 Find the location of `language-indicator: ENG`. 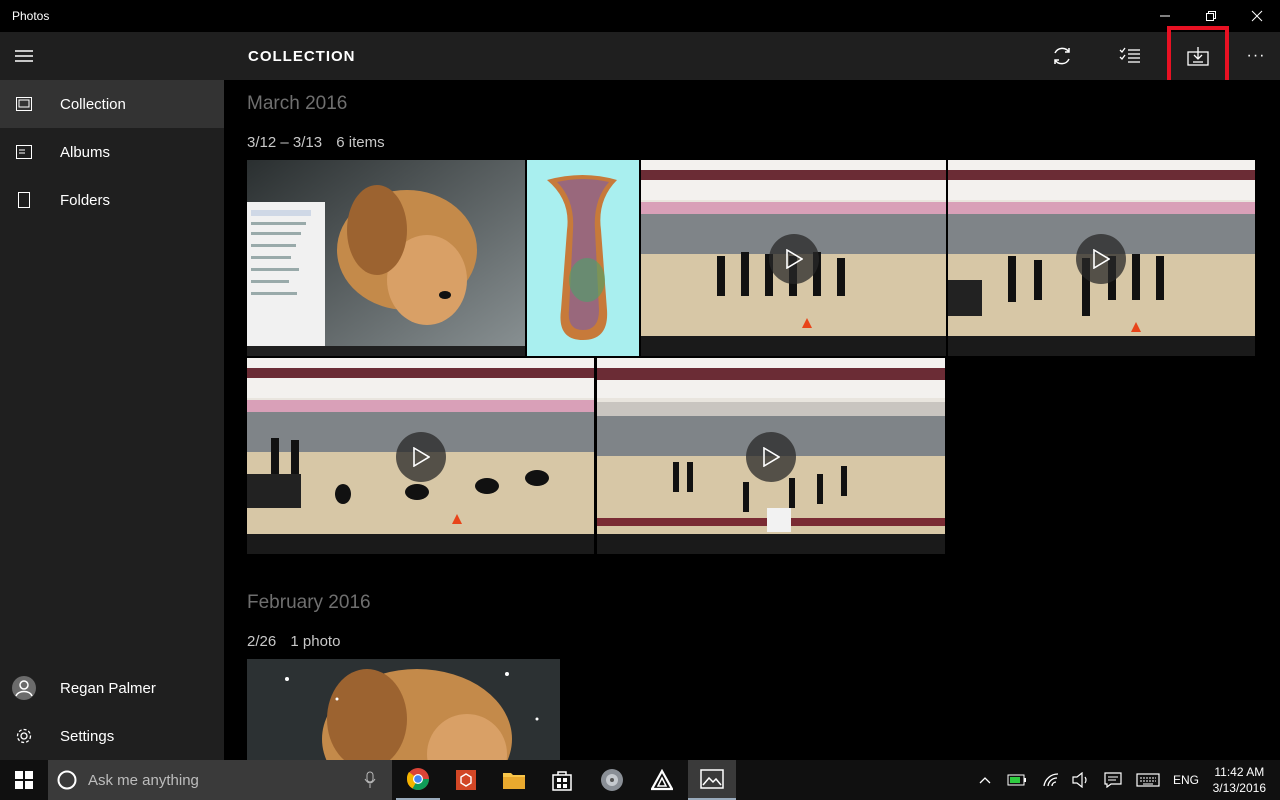

language-indicator: ENG is located at coordinates (1185, 780).